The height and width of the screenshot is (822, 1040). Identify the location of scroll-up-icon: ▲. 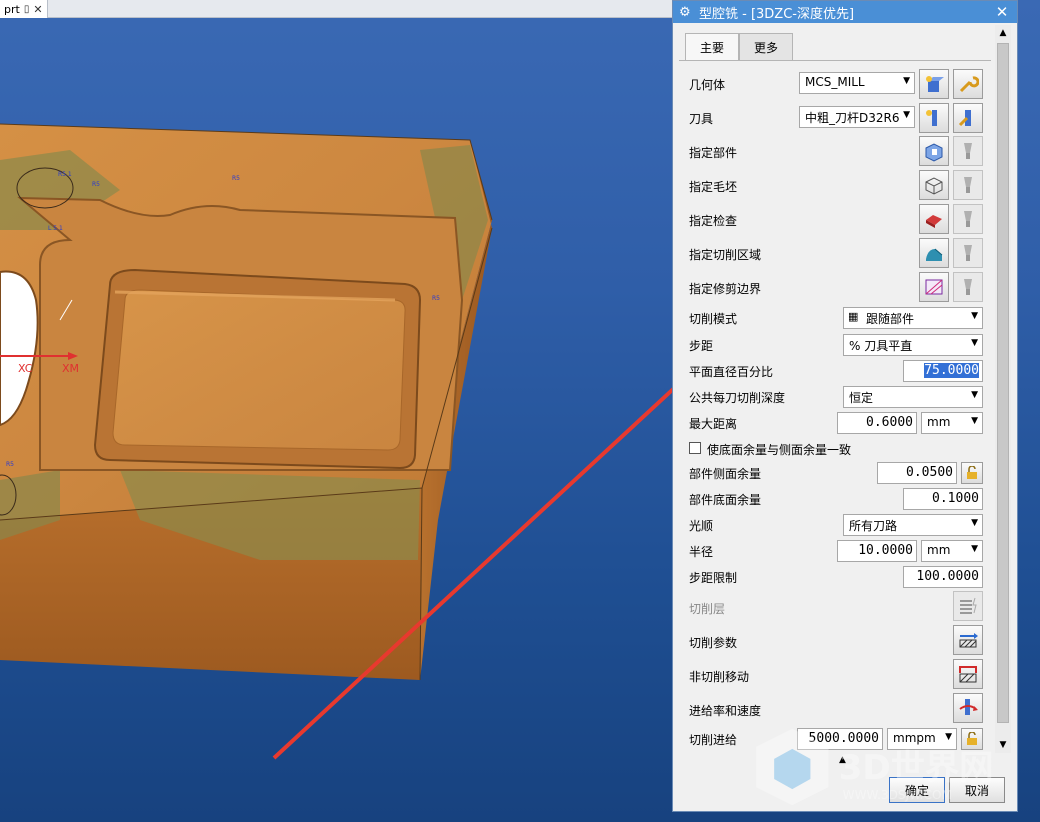
(1003, 33).